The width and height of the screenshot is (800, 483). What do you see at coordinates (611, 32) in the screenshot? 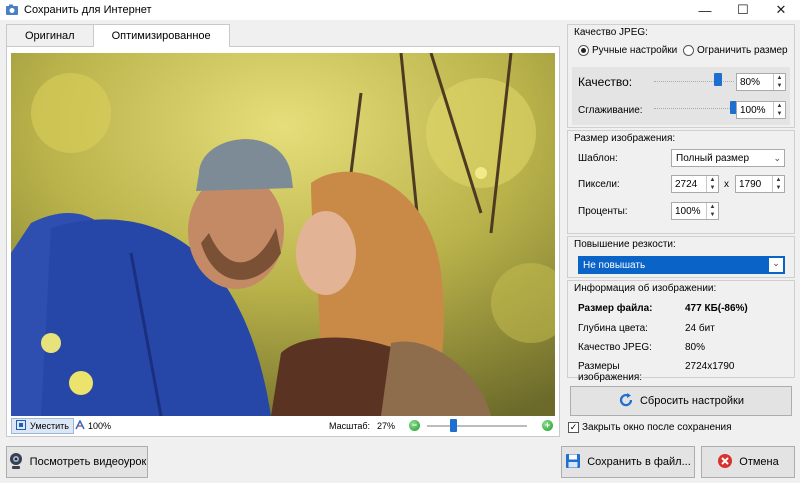
I see `jpeg-group-label: Качество JPEG:` at bounding box center [611, 32].